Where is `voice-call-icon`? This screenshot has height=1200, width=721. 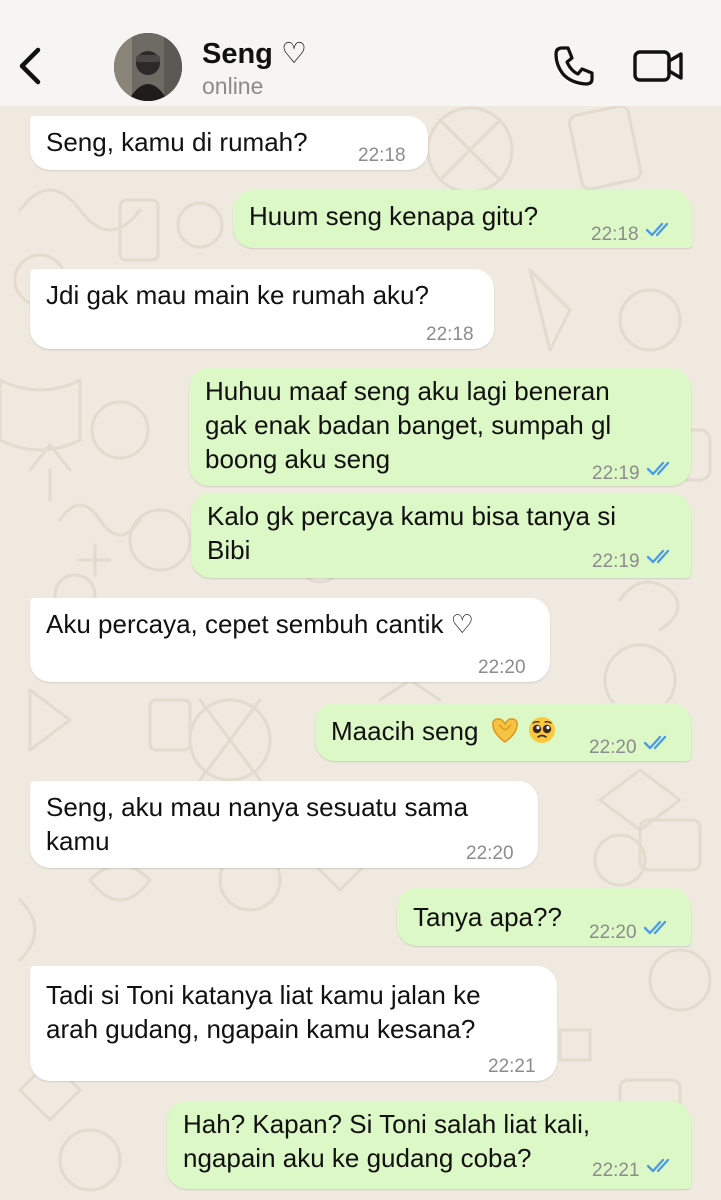 voice-call-icon is located at coordinates (574, 66).